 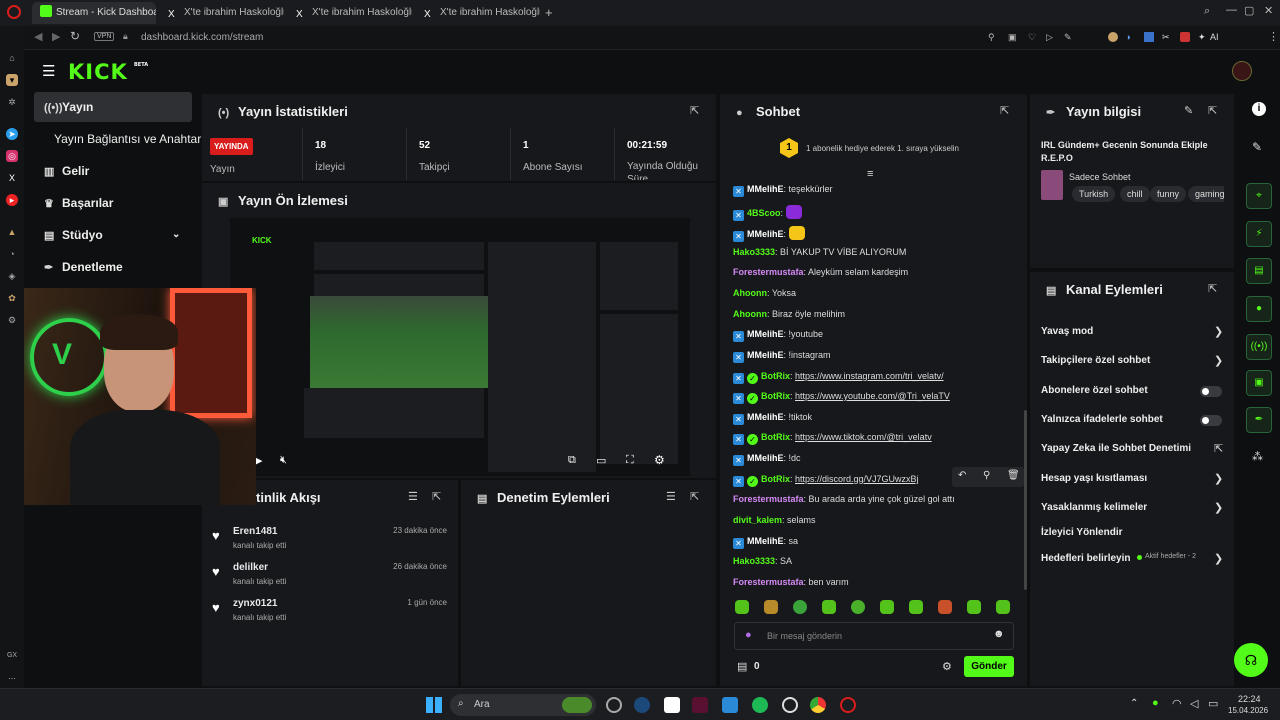 What do you see at coordinates (989, 666) in the screenshot?
I see `send-button: Gönder` at bounding box center [989, 666].